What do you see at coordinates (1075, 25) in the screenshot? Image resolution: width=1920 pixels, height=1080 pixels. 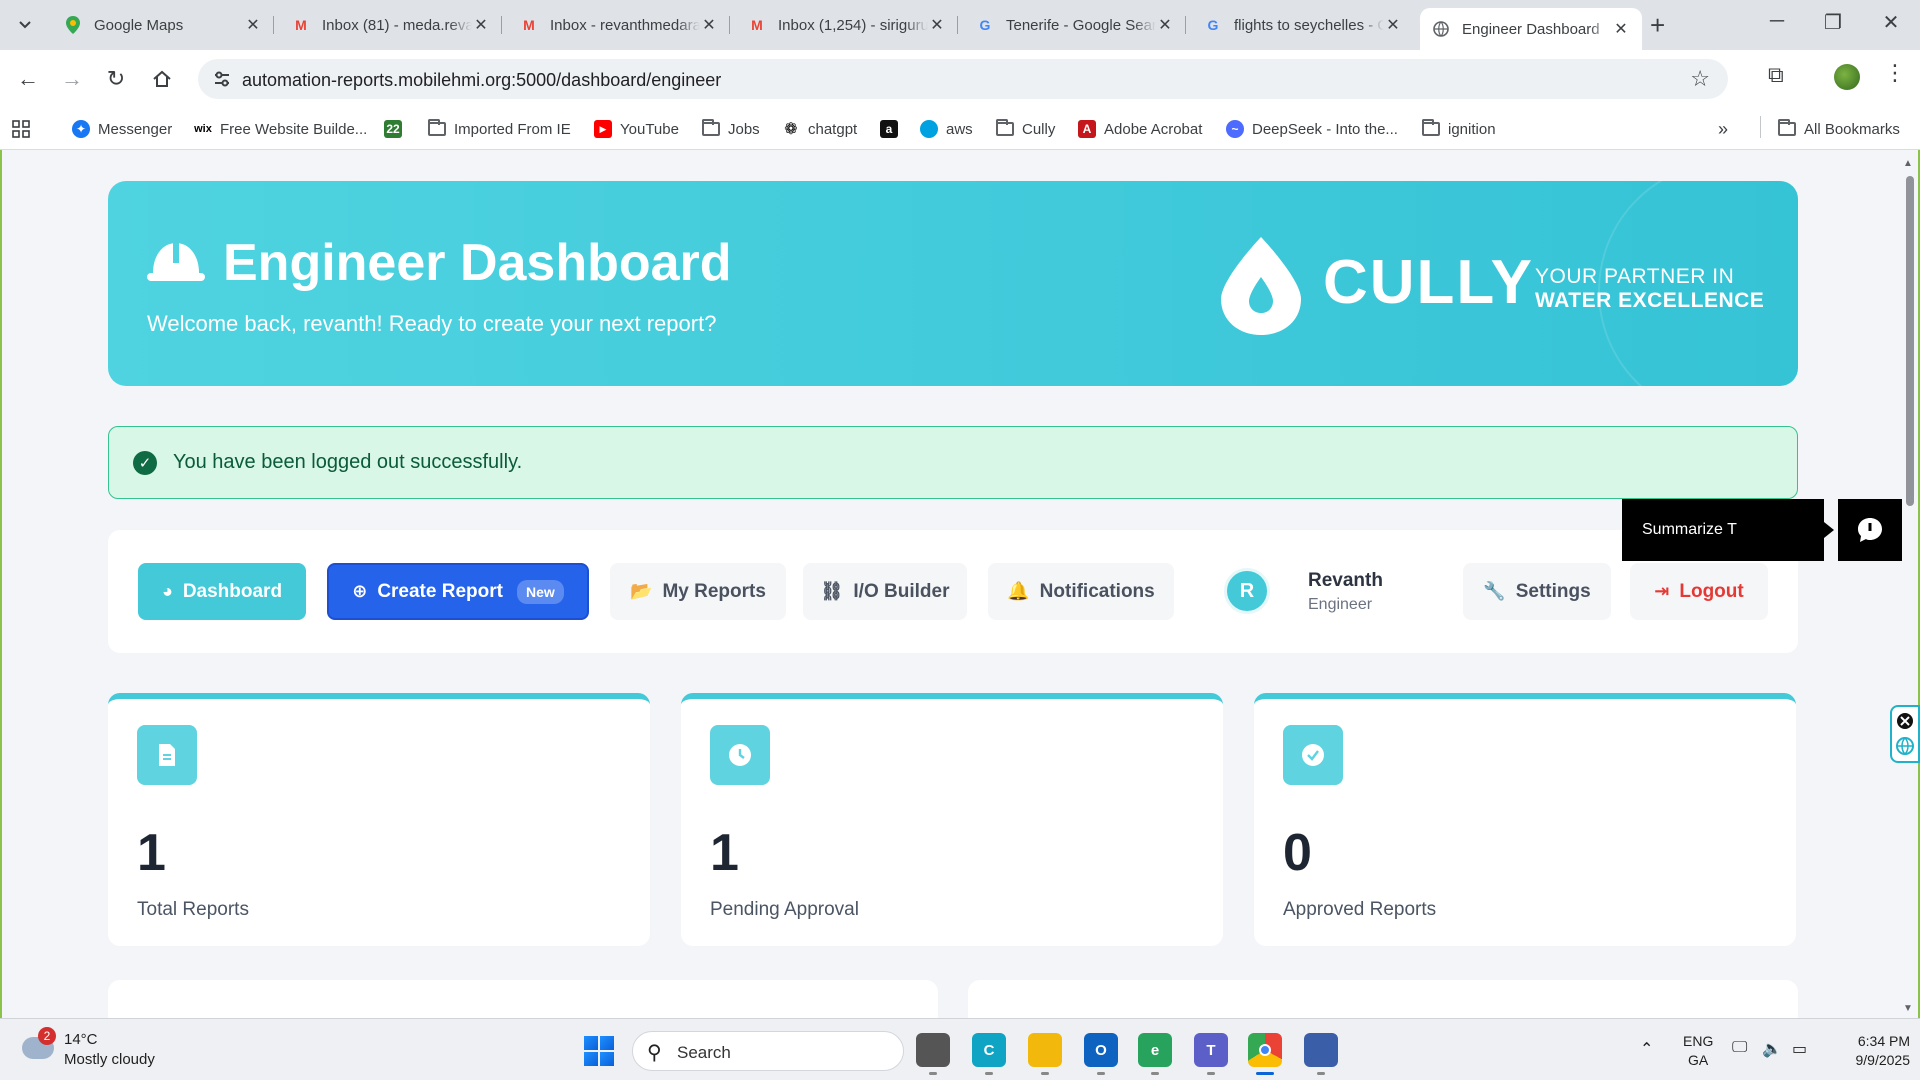 I see `tab-tenerife: G Tenerife - Google Search ✕` at bounding box center [1075, 25].